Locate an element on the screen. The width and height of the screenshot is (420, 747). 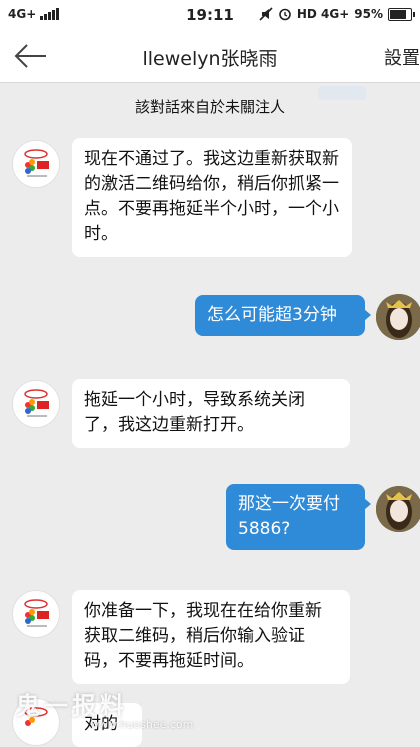
message-bubble-outgoing: 怎么可能超3分钟 is located at coordinates (283, 315).